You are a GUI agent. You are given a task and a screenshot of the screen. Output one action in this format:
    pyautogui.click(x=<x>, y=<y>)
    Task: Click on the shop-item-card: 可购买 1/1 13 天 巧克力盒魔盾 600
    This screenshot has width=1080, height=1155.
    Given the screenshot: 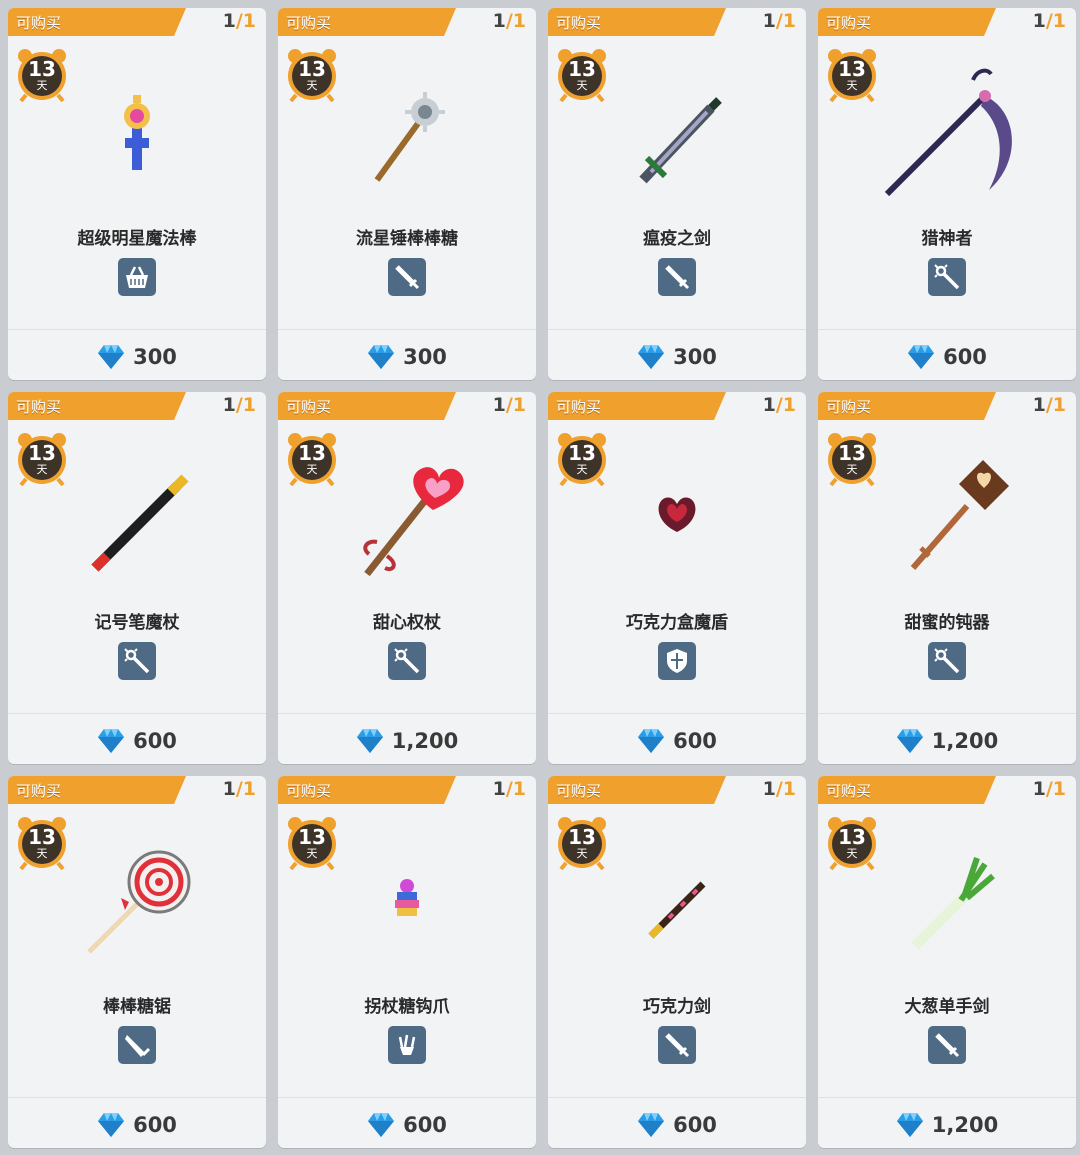 What is the action you would take?
    pyautogui.click(x=677, y=578)
    